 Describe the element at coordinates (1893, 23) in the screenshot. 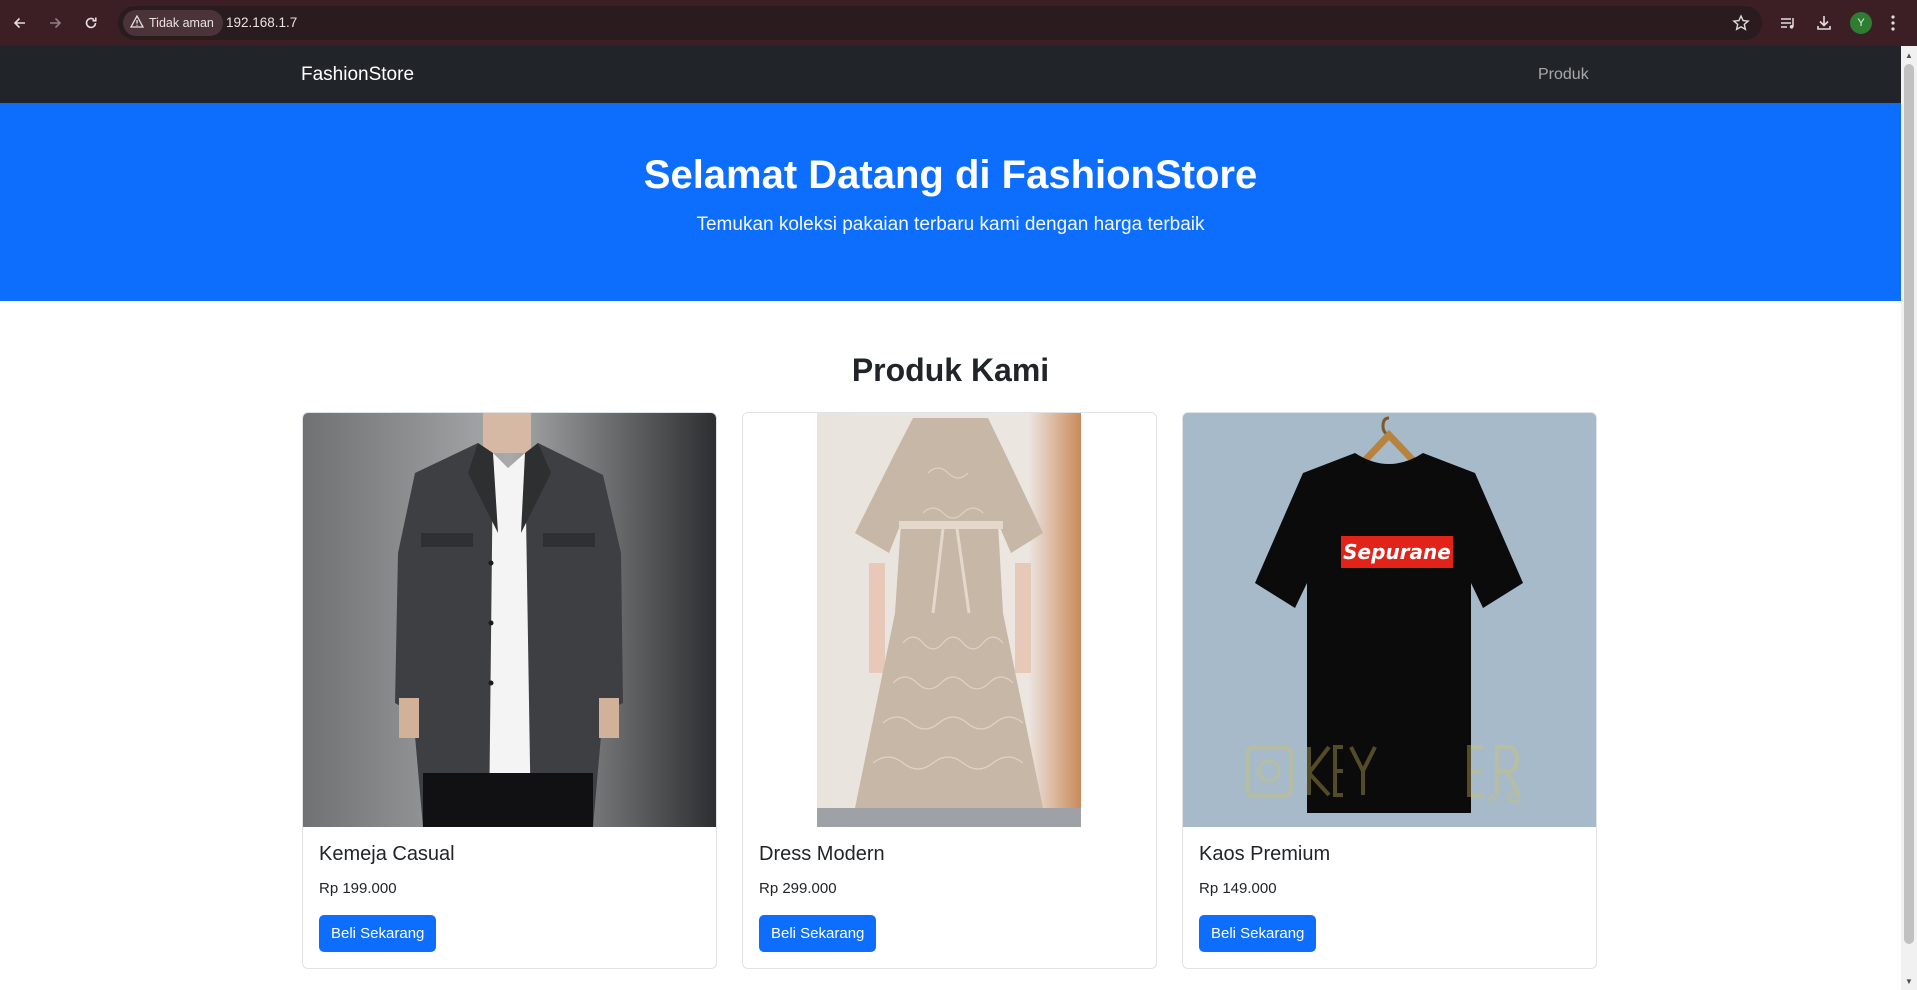

I see `more-menu-icon` at that location.